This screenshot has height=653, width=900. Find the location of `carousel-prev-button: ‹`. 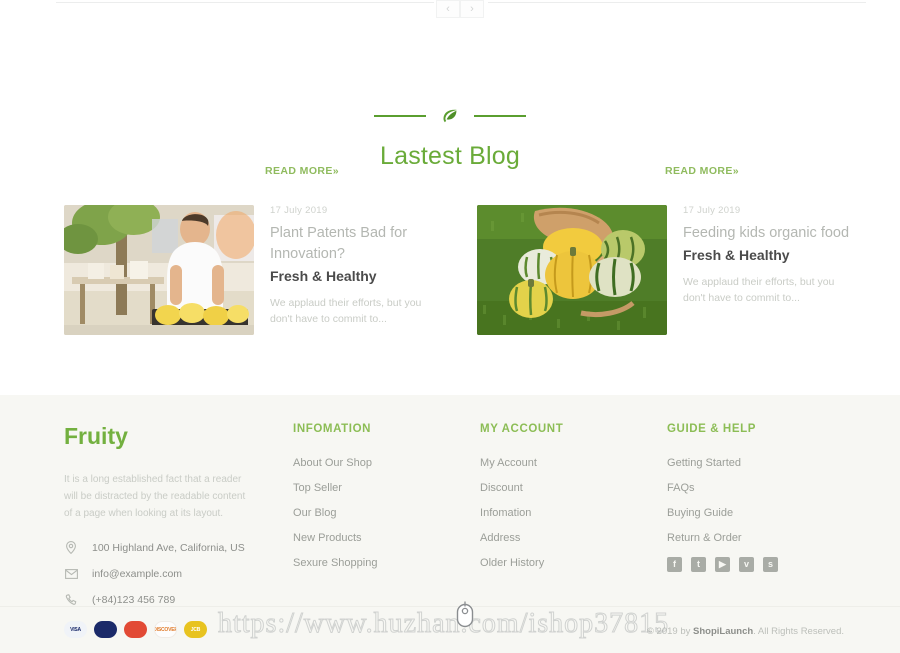

carousel-prev-button: ‹ is located at coordinates (448, 9).